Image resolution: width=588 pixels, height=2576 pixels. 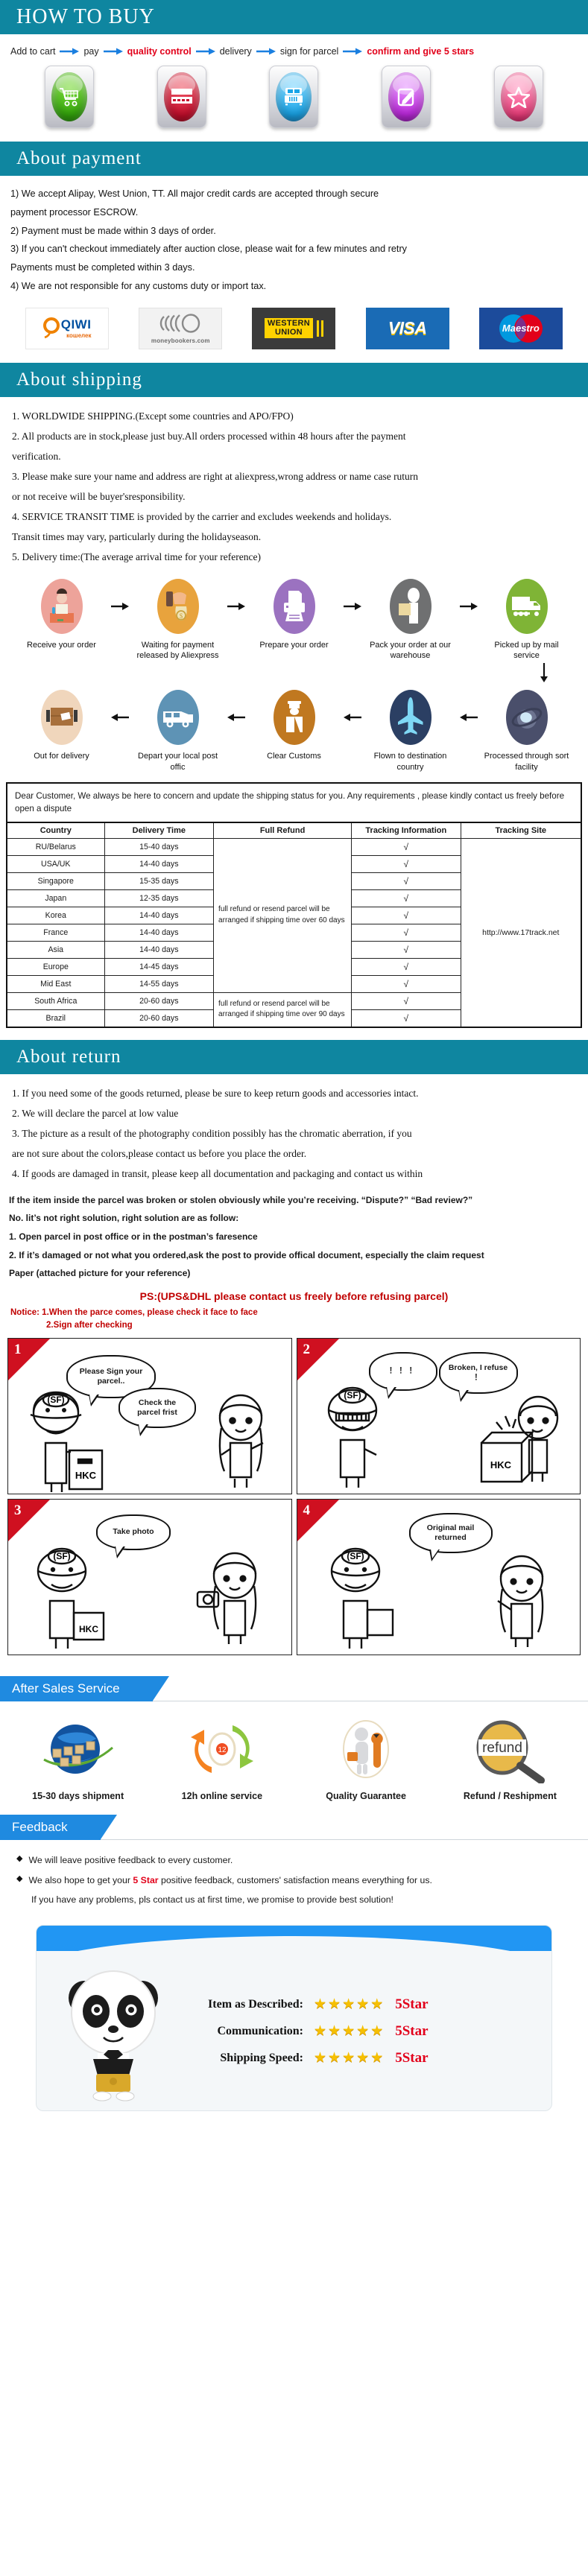 I want to click on return-notice-2: 2.Sign after checking, so click(x=89, y=1325).